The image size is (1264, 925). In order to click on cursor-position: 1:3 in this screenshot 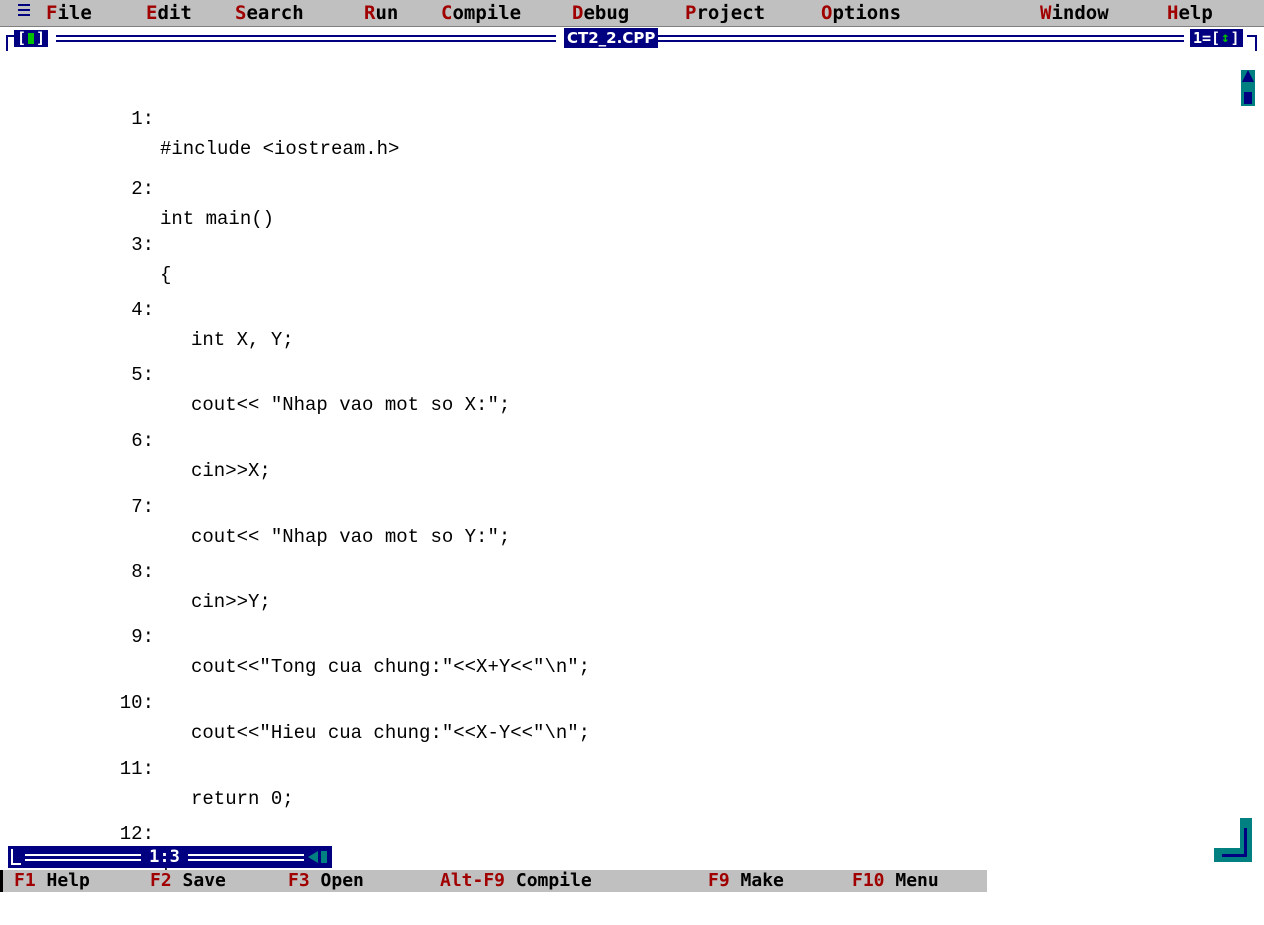, I will do `click(164, 857)`.